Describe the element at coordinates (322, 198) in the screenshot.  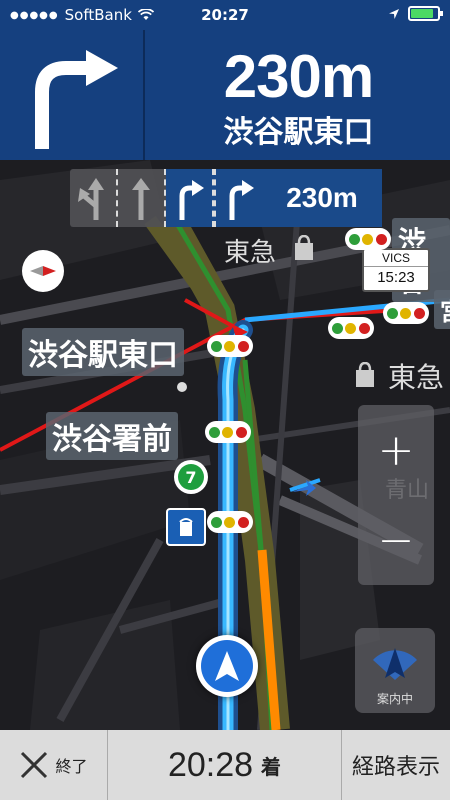
I see `lane-distance: 230m` at that location.